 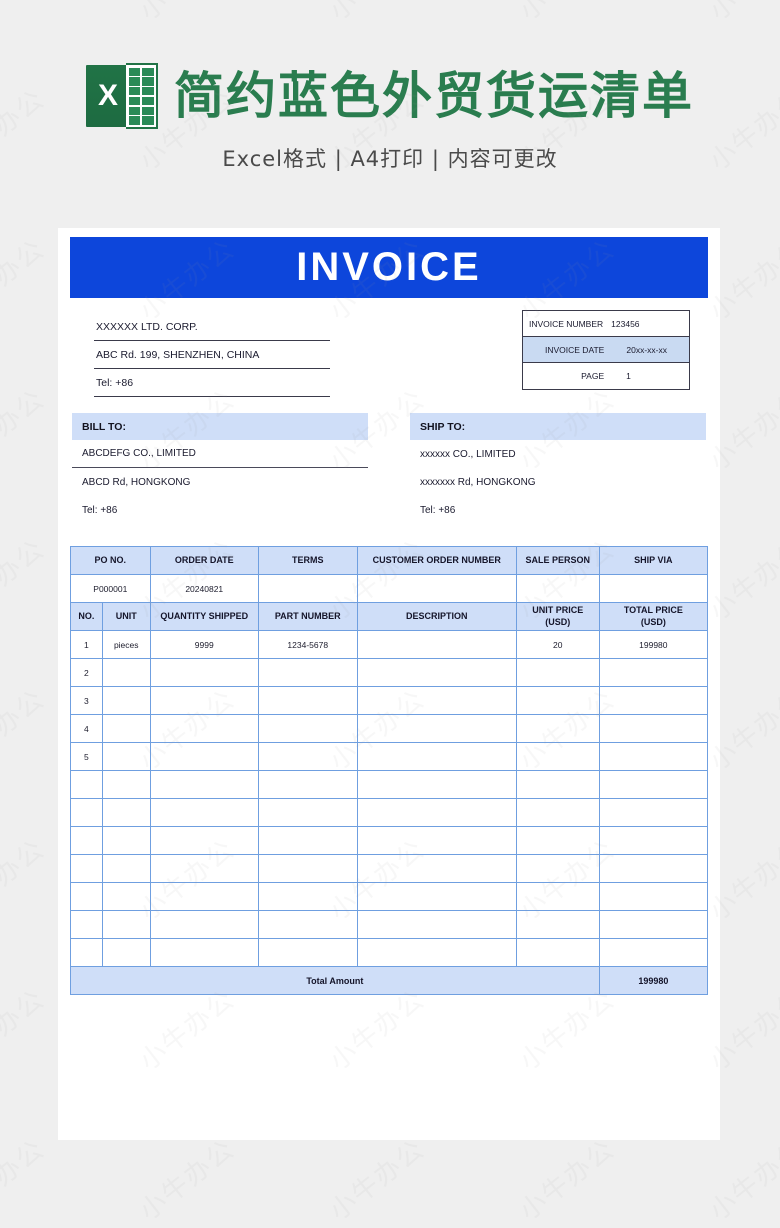 I want to click on td-ship-via, so click(x=653, y=589).